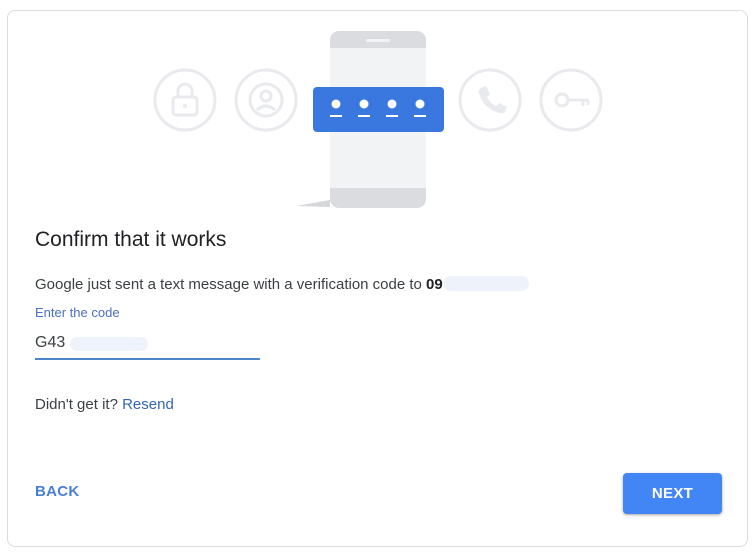 This screenshot has width=755, height=553. Describe the element at coordinates (50, 343) in the screenshot. I see `code-input-value: G43` at that location.